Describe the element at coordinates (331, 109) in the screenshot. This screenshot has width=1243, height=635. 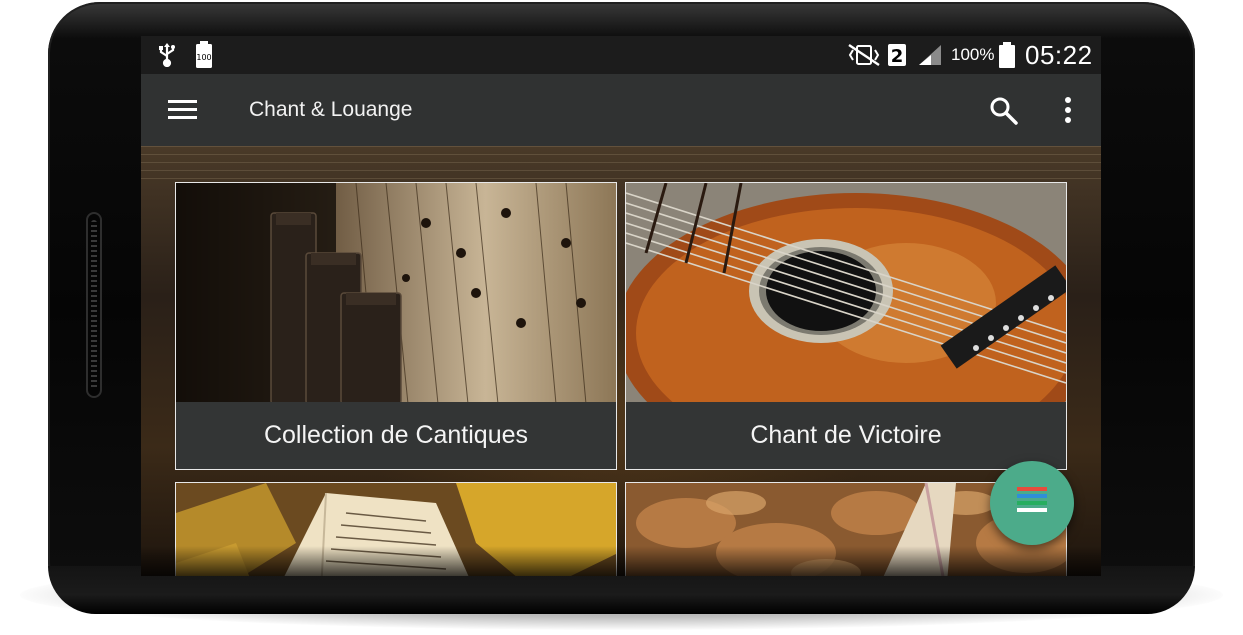
I see `page-title: Chant & Louange` at that location.